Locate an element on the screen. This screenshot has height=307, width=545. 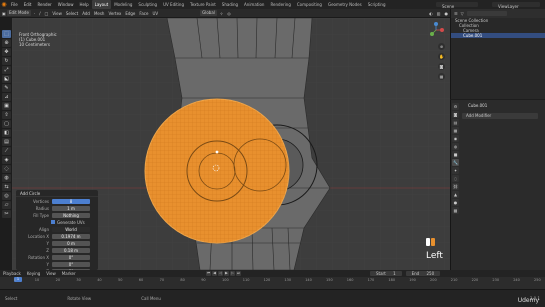
shear-icon: ▱ is located at coordinates (6, 205).